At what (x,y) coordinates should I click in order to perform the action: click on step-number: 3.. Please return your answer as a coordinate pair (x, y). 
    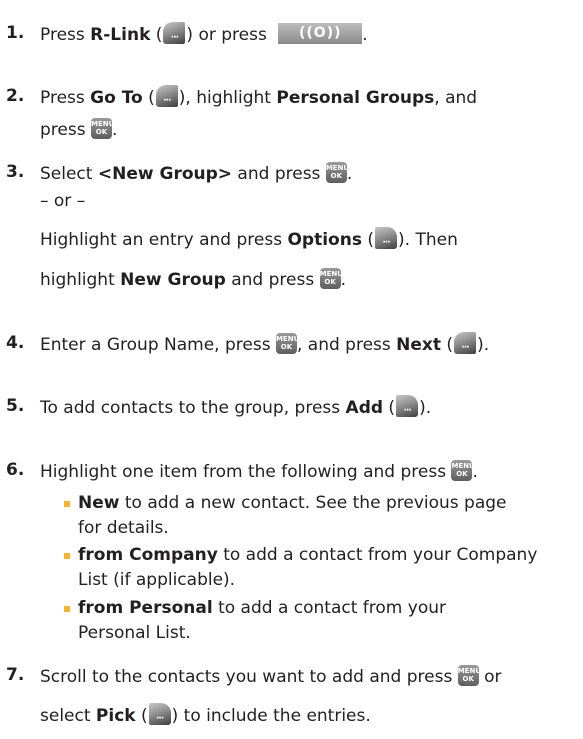
    Looking at the image, I should click on (15, 172).